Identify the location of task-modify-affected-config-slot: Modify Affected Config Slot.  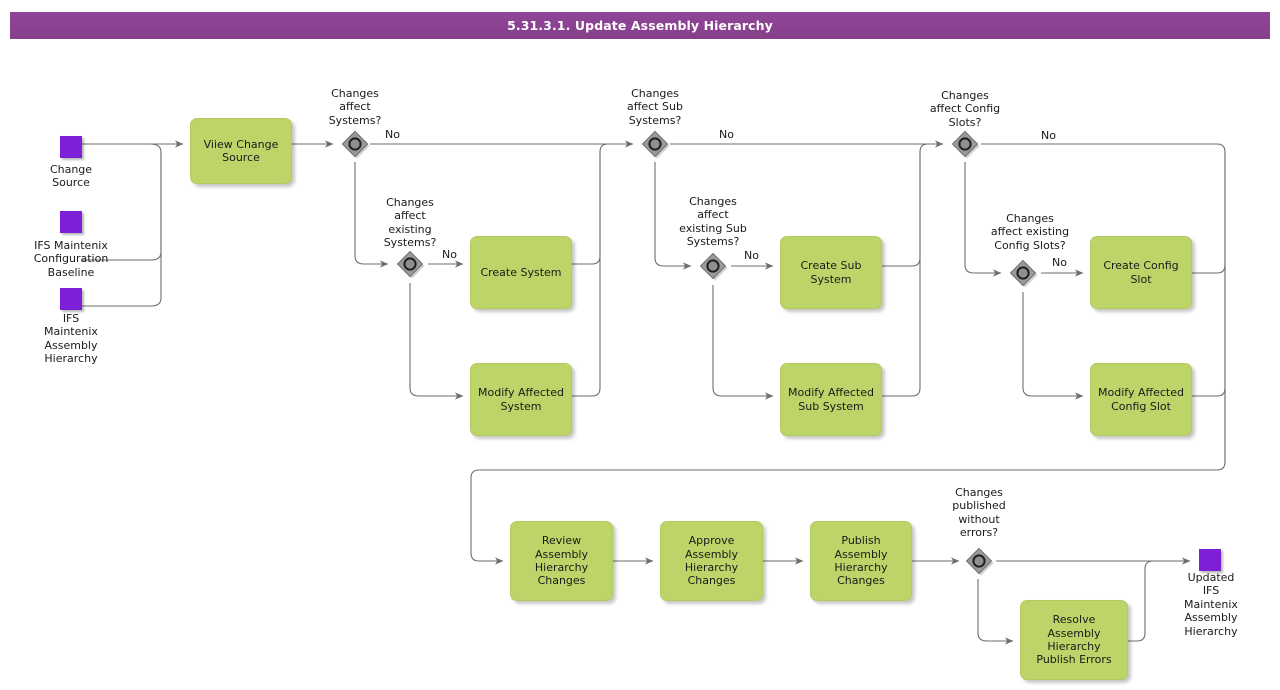
(1141, 399).